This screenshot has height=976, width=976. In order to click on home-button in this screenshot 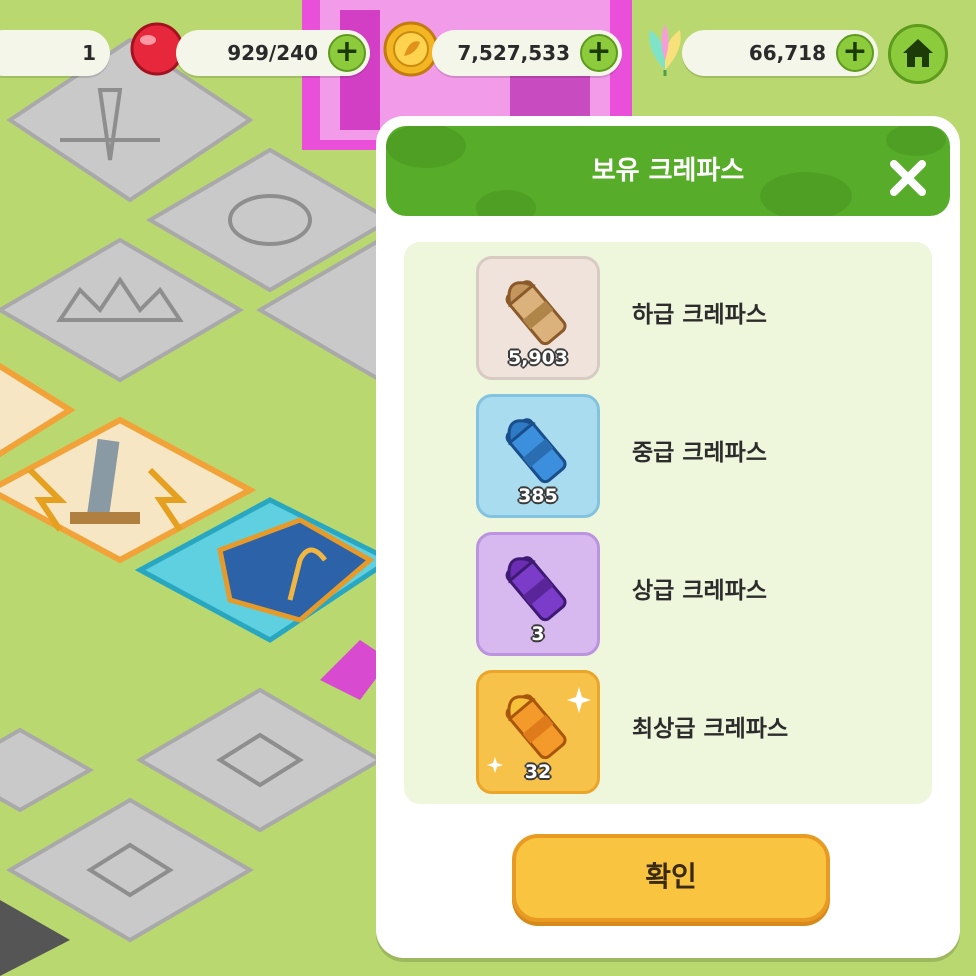, I will do `click(918, 54)`.